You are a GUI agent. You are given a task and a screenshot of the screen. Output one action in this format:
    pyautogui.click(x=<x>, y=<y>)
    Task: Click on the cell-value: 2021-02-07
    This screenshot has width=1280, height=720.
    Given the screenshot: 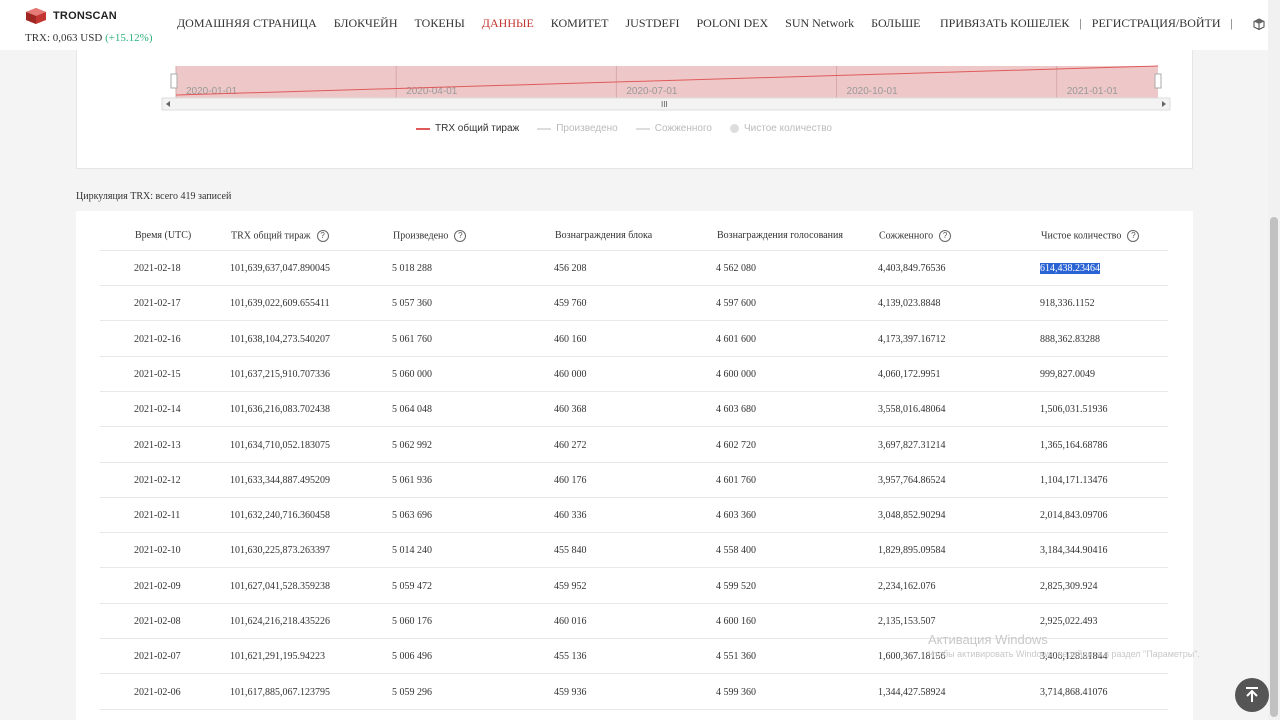 What is the action you would take?
    pyautogui.click(x=157, y=657)
    